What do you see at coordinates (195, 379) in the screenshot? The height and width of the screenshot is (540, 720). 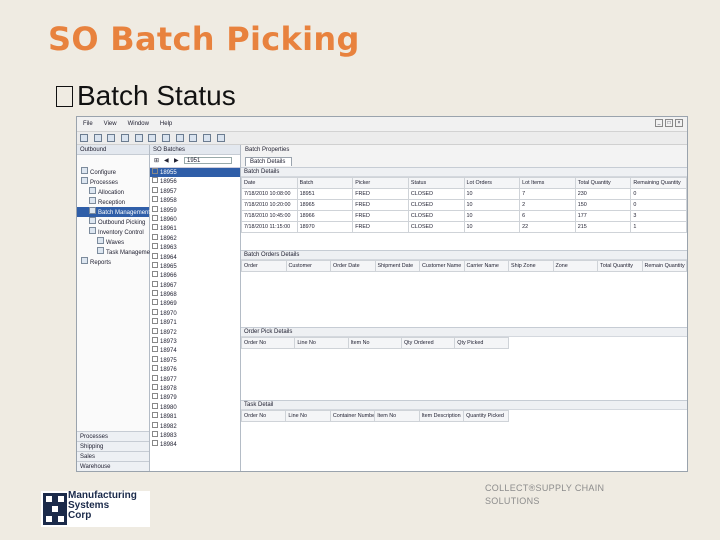 I see `batch-list-item: 18977` at bounding box center [195, 379].